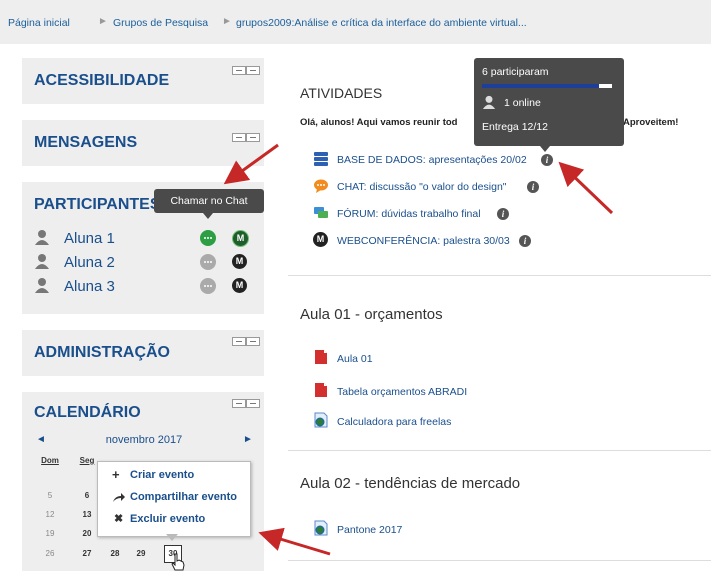 This screenshot has width=711, height=571. Describe the element at coordinates (248, 439) in the screenshot. I see `calendar-next-button: ►` at that location.